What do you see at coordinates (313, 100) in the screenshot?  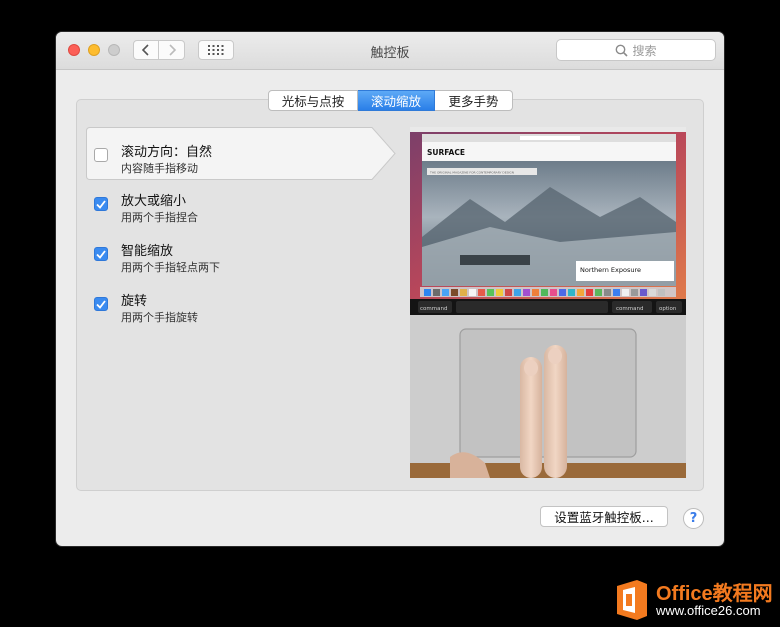 I see `tab-point-click: 光标与点按` at bounding box center [313, 100].